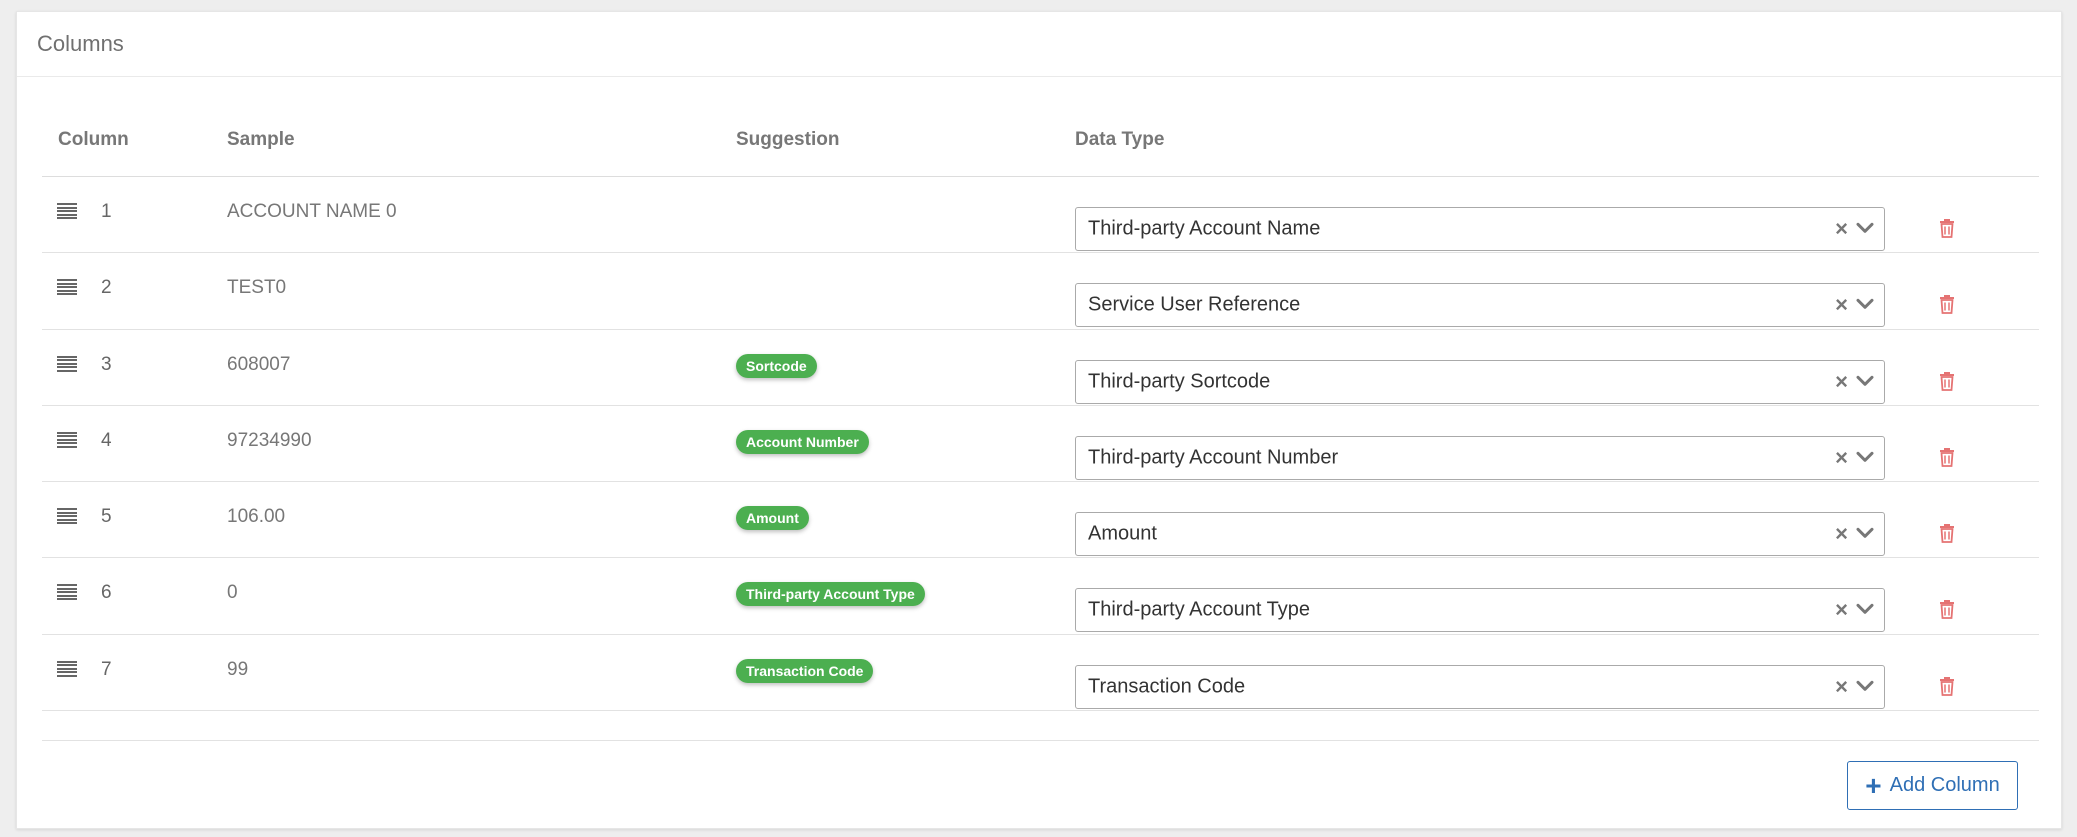  What do you see at coordinates (106, 517) in the screenshot?
I see `column-number: 5` at bounding box center [106, 517].